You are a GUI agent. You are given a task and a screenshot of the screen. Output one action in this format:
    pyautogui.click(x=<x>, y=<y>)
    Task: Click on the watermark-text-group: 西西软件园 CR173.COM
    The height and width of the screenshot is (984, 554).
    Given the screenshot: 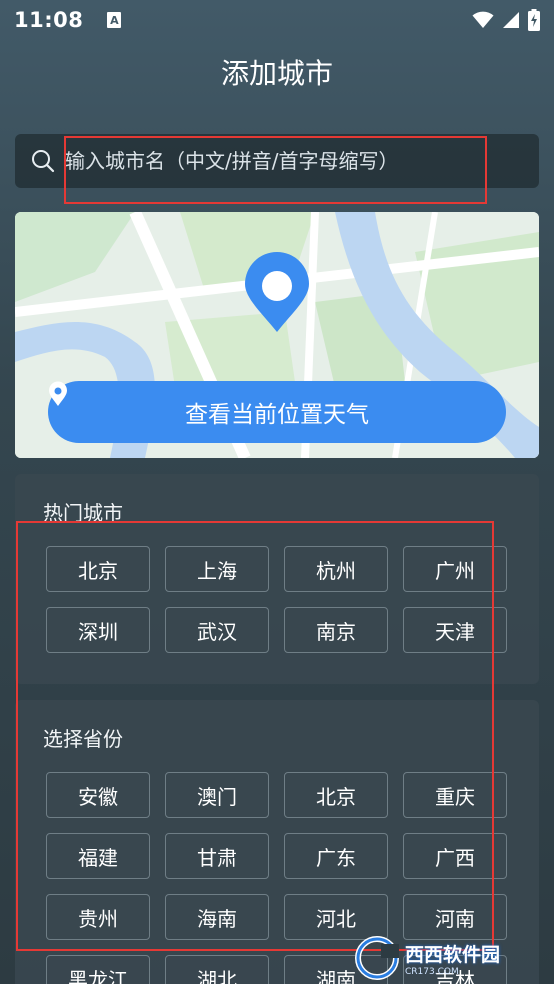 What is the action you would take?
    pyautogui.click(x=449, y=958)
    